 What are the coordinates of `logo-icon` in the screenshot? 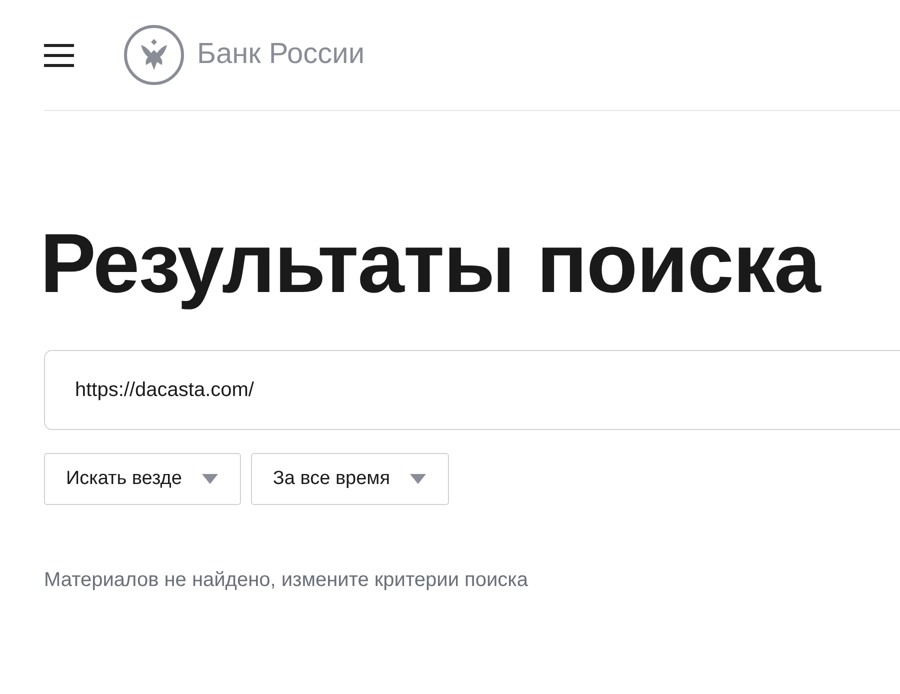 It's located at (154, 55).